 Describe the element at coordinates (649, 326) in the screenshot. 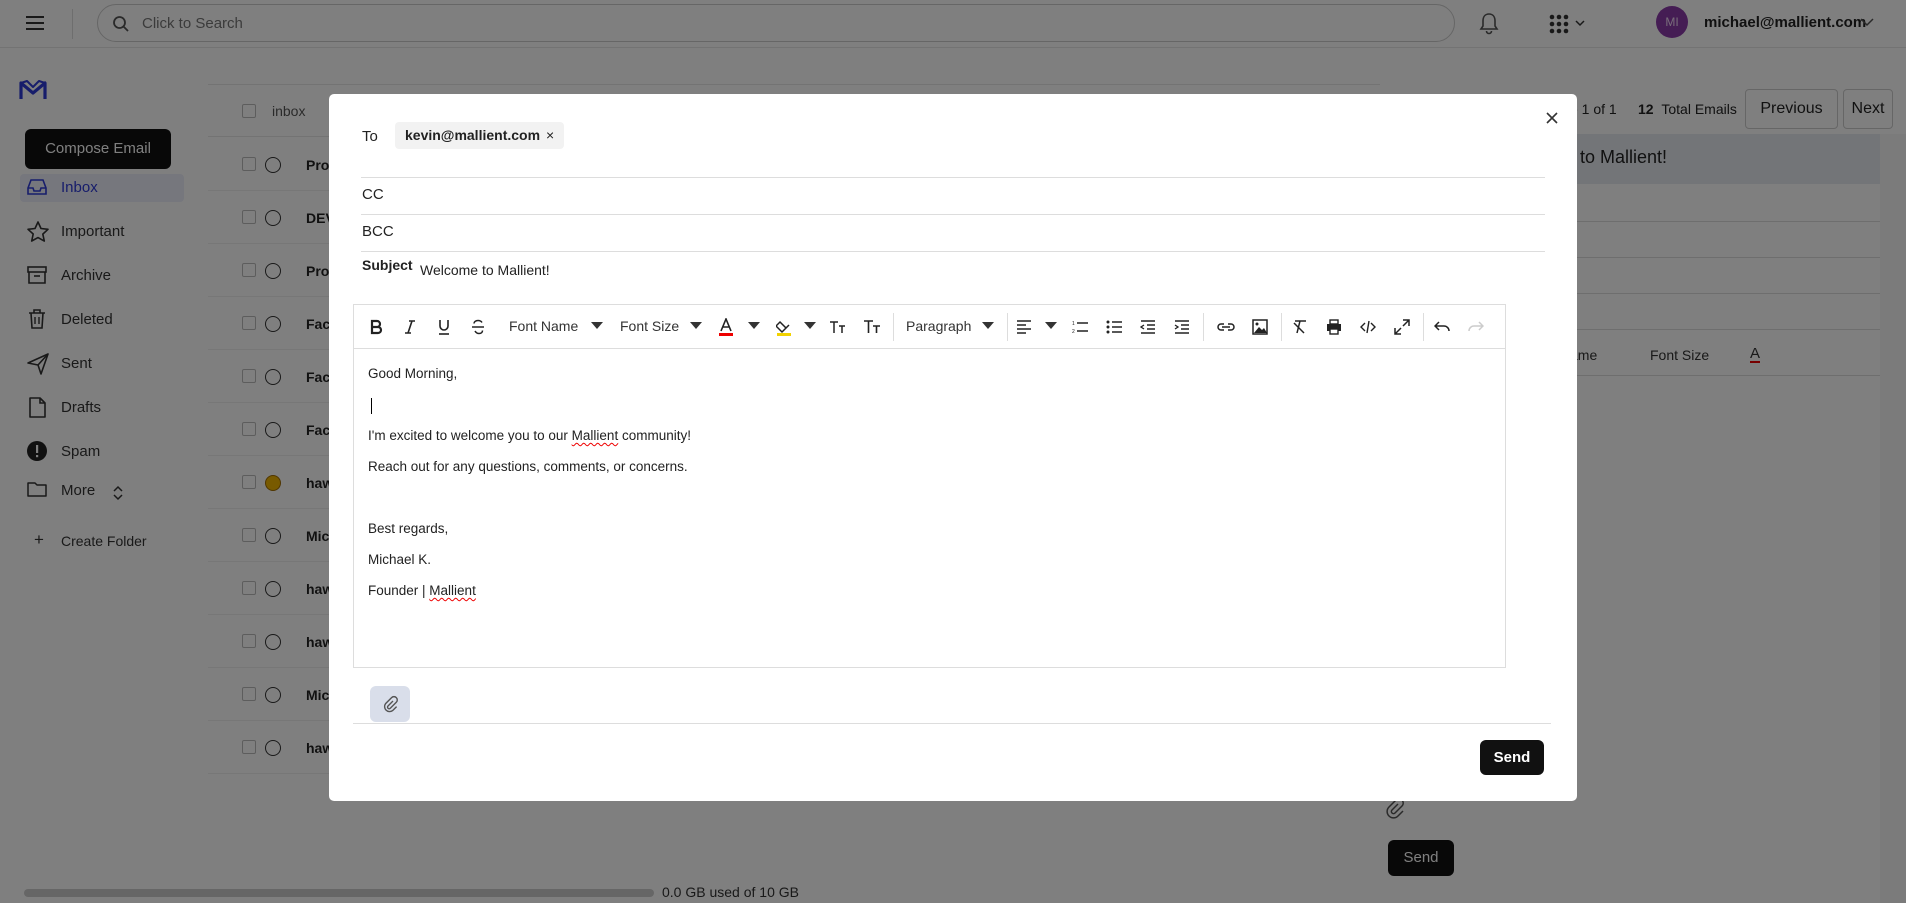

I see `font-size-dropdown: Font Size` at that location.